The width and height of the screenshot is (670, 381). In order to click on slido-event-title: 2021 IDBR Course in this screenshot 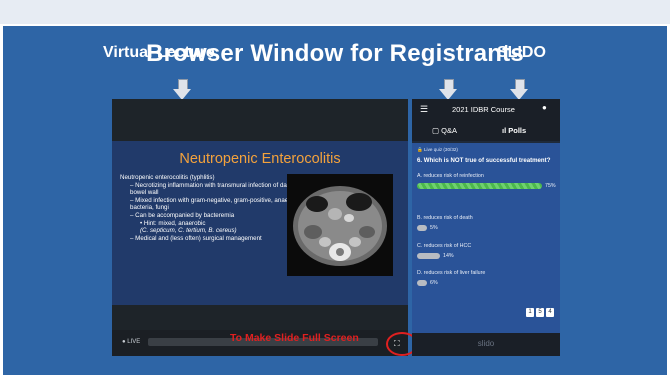, I will do `click(483, 109)`.